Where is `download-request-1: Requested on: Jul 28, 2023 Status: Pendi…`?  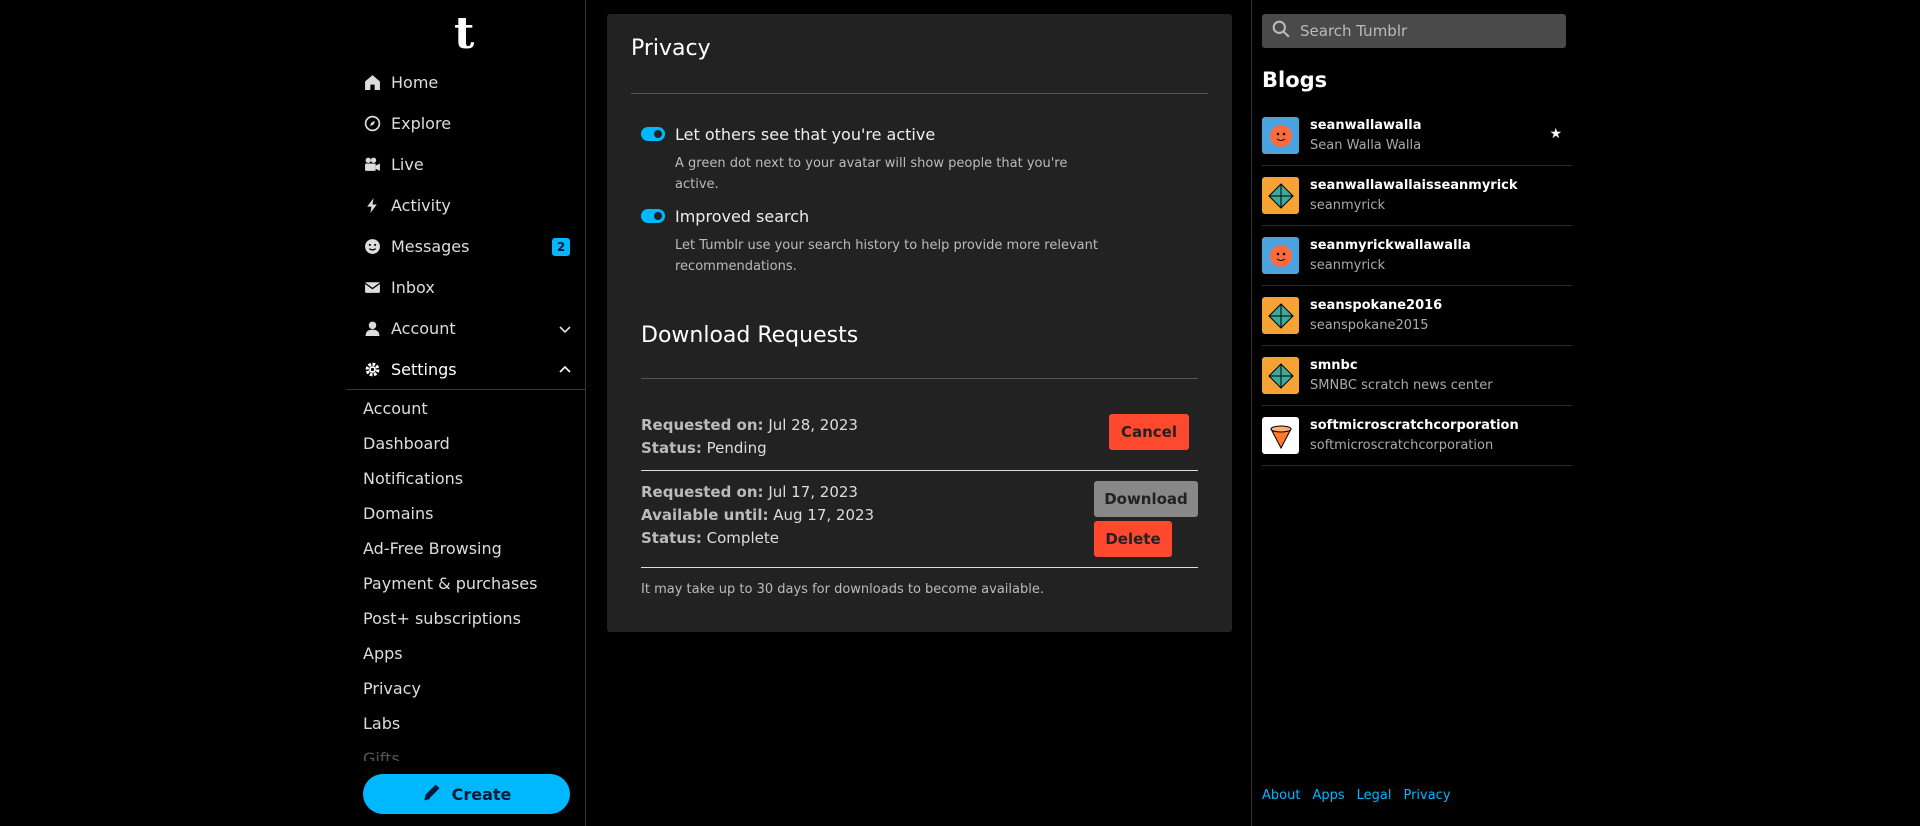 download-request-1: Requested on: Jul 28, 2023 Status: Pendi… is located at coordinates (749, 437).